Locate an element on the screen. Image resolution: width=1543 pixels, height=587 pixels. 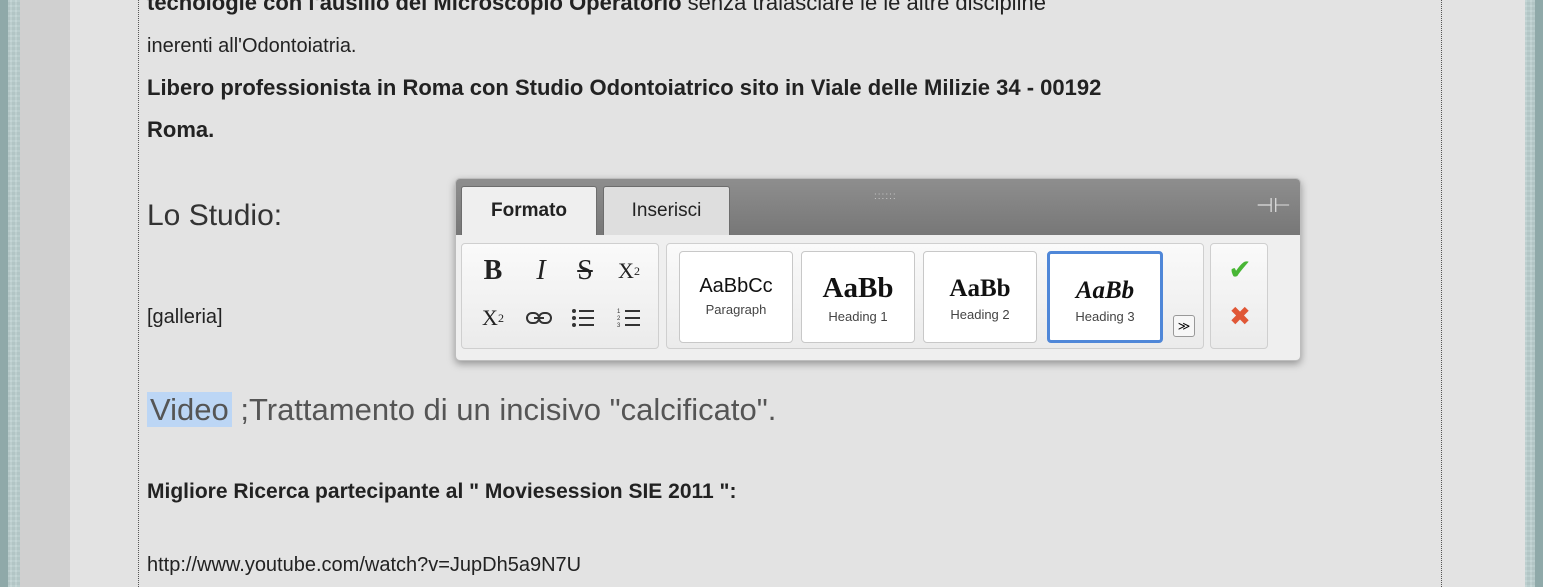
numbered-list-button: 123 is located at coordinates (629, 318).